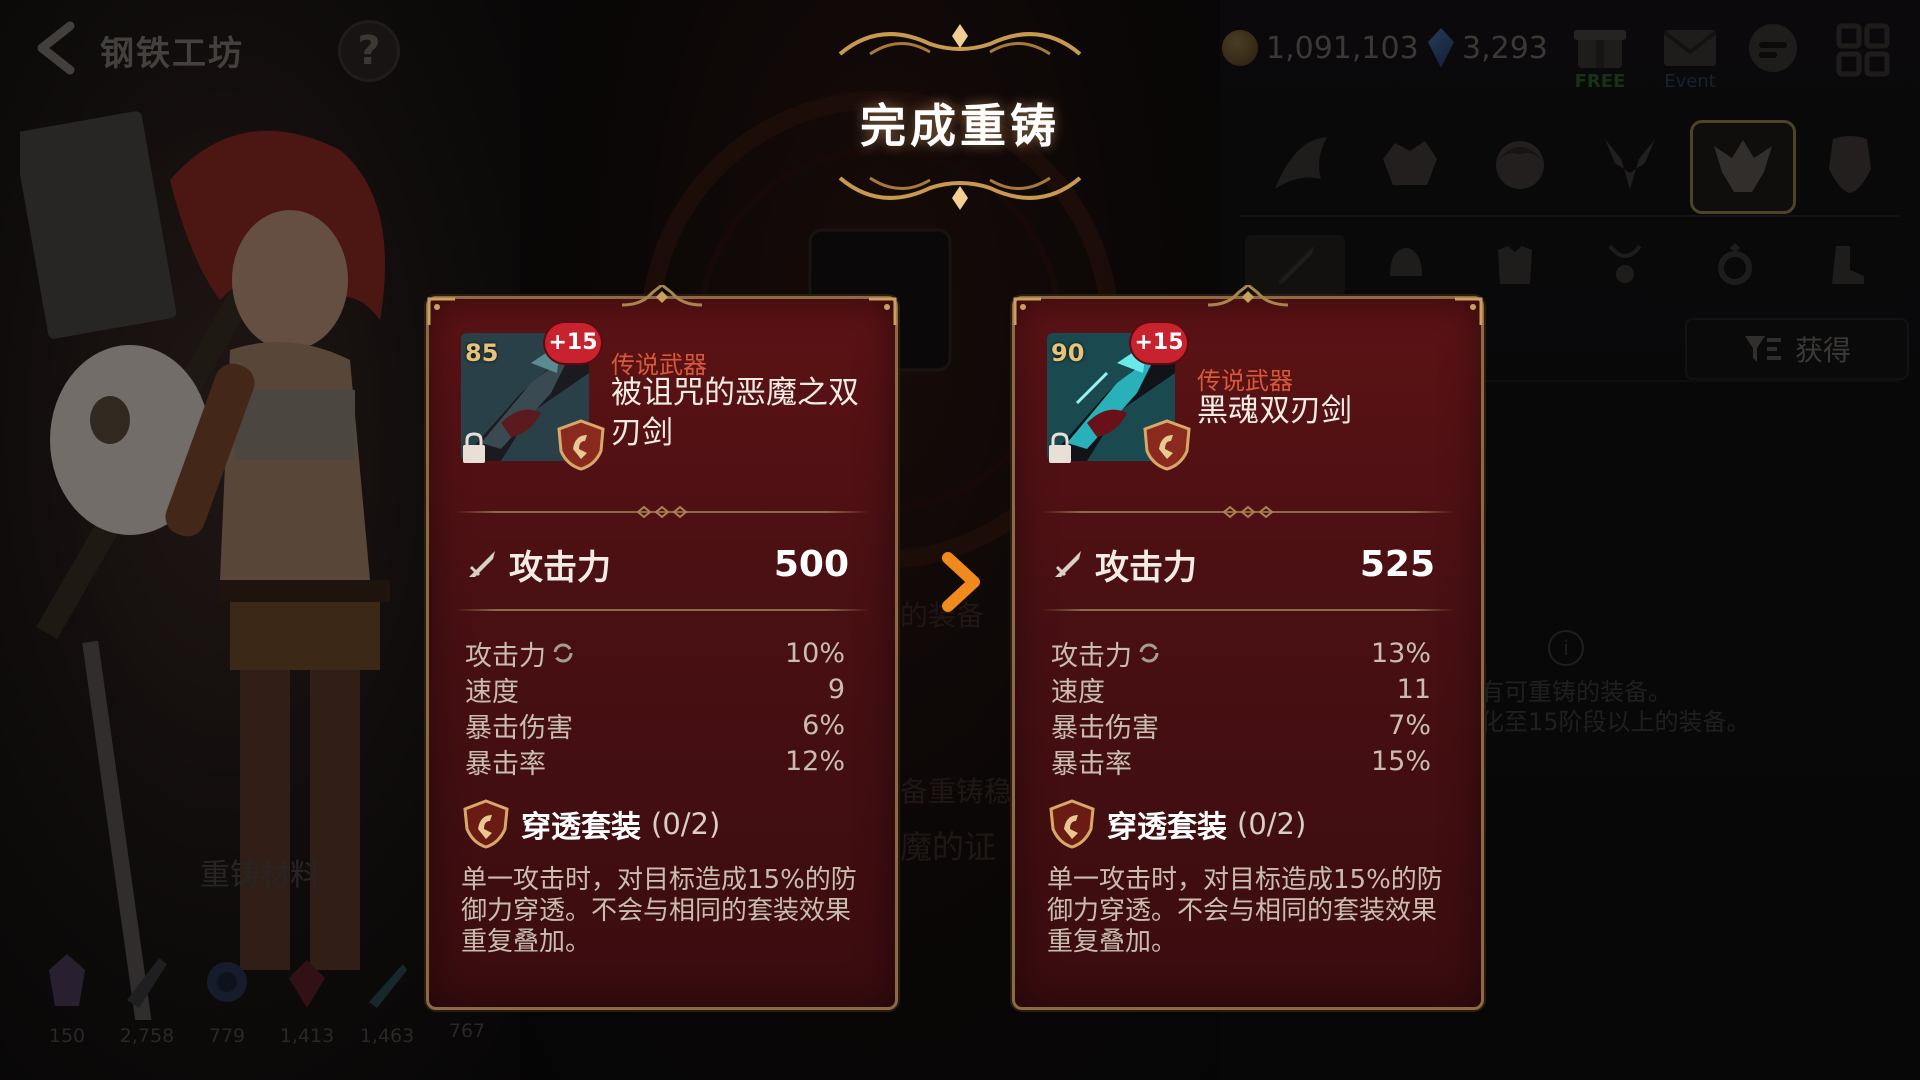 This screenshot has width=1920, height=1080. Describe the element at coordinates (1241, 653) in the screenshot. I see `sub-stat-row: 攻击力 13%` at that location.